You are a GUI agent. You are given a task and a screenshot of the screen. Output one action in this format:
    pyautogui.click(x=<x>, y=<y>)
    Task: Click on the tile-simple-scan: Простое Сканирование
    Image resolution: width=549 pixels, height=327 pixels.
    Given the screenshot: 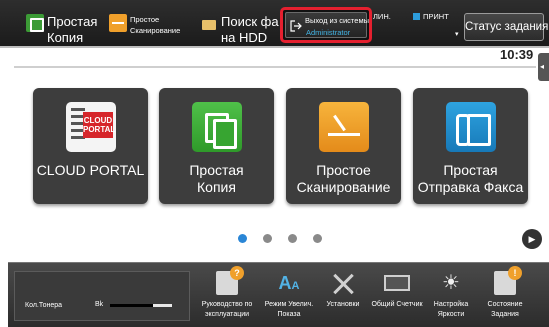 What is the action you would take?
    pyautogui.click(x=343, y=146)
    